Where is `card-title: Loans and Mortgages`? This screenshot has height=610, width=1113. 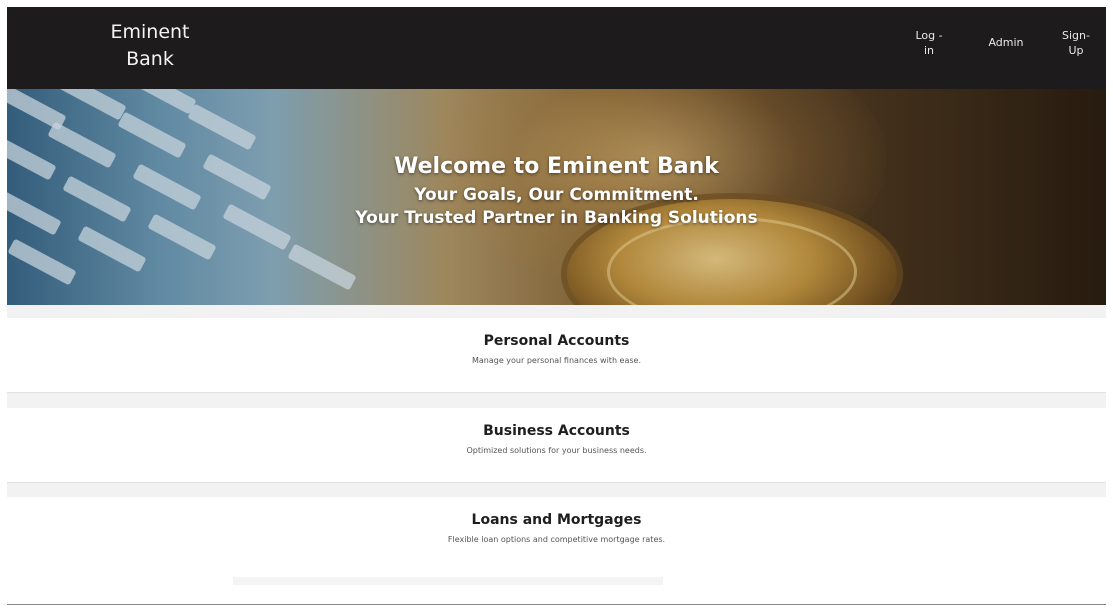 card-title: Loans and Mortgages is located at coordinates (556, 520).